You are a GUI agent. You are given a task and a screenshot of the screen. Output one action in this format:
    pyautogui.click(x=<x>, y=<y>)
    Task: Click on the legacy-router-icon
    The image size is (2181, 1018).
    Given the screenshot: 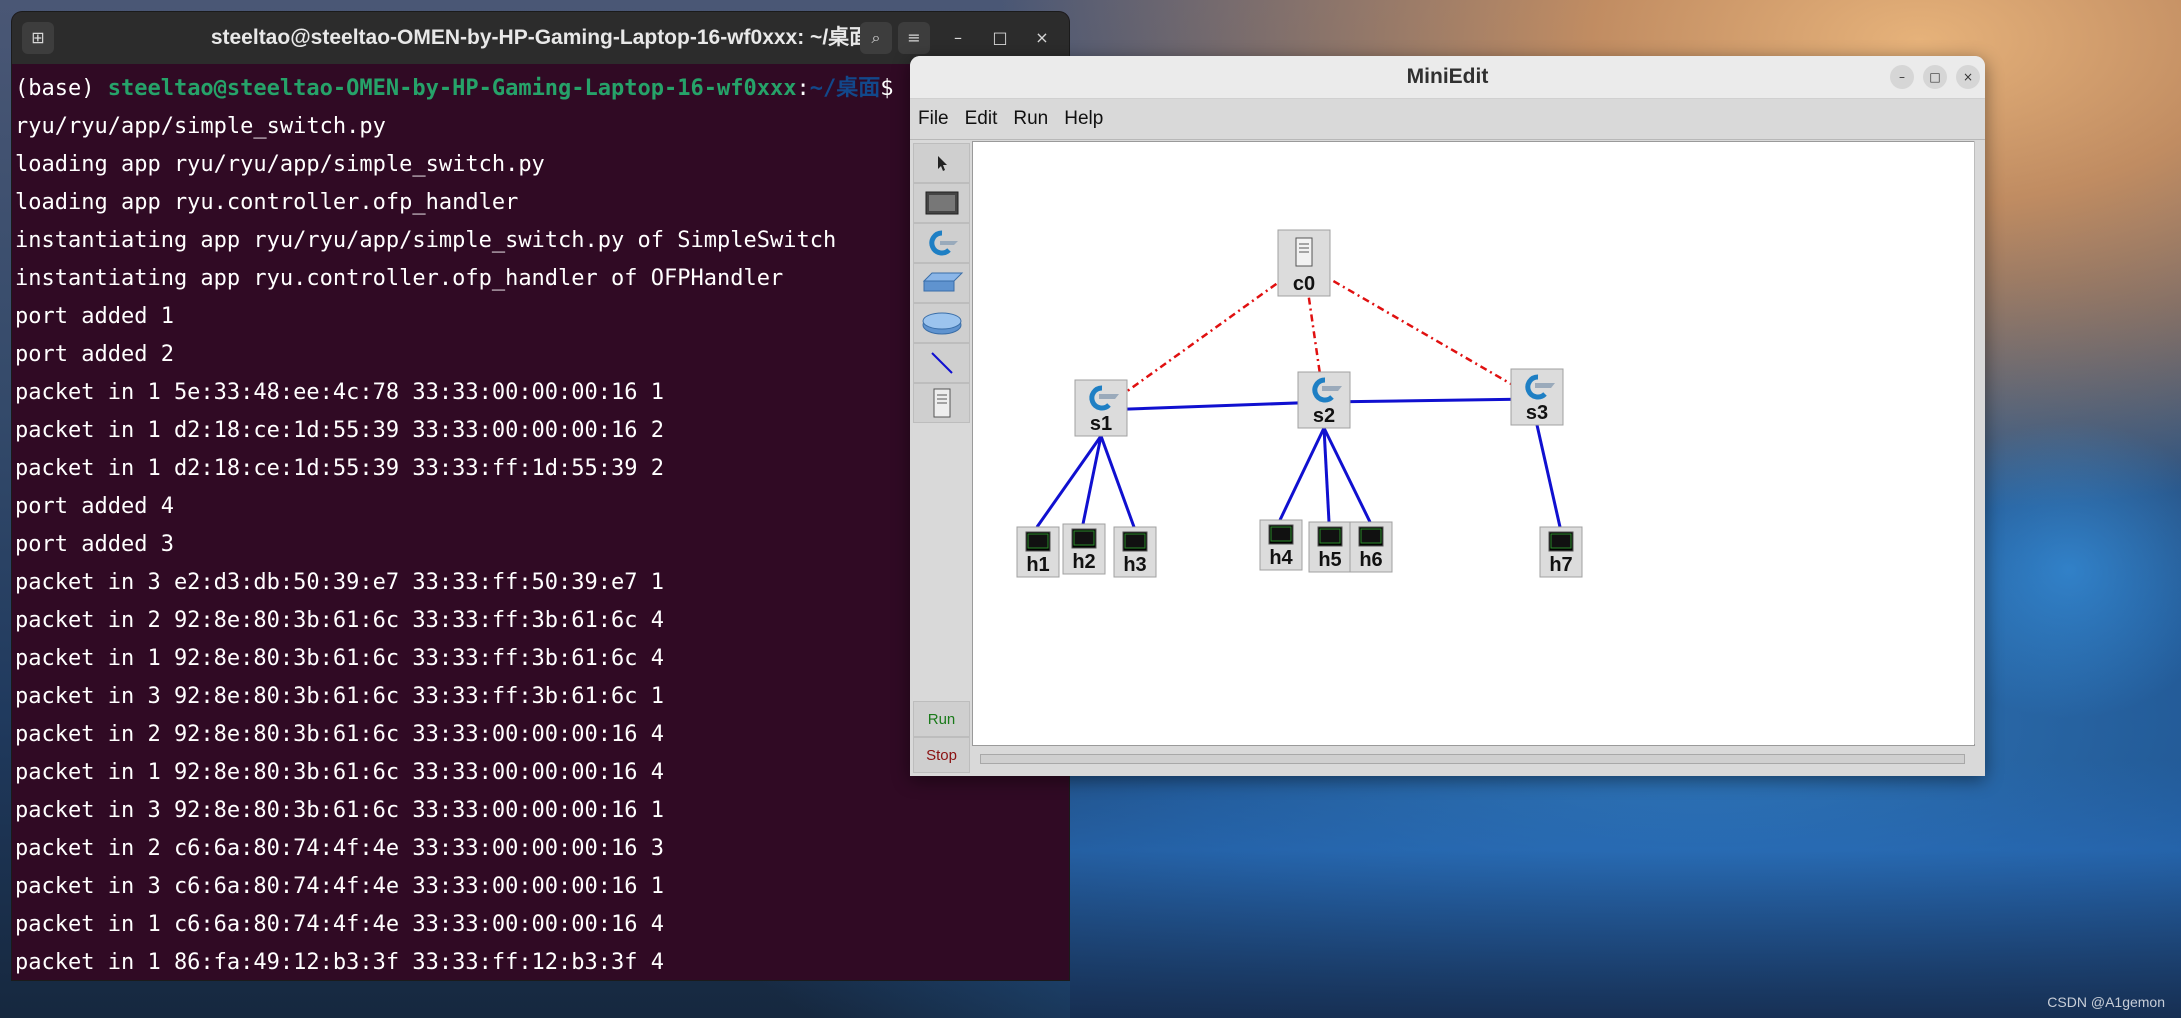 What is the action you would take?
    pyautogui.click(x=941, y=323)
    